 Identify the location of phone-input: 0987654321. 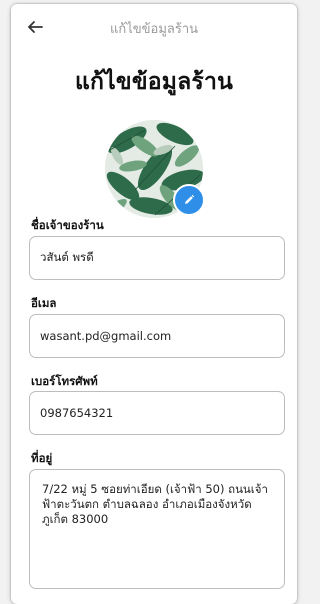
(157, 413).